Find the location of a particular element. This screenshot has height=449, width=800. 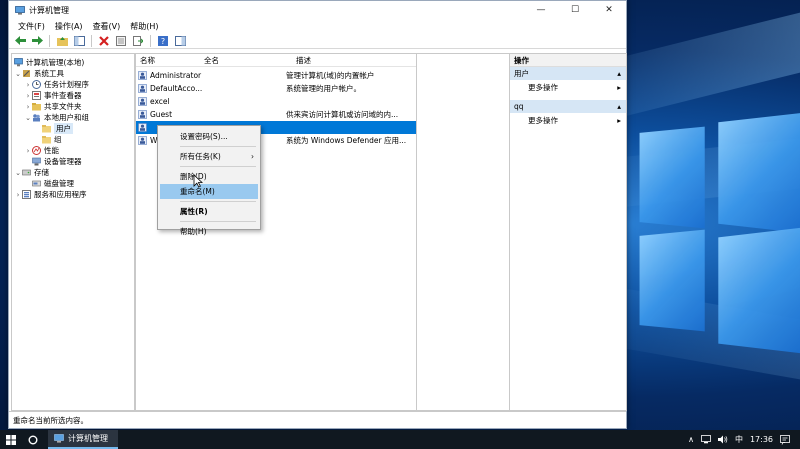

user-name: Administrator is located at coordinates (176, 75).